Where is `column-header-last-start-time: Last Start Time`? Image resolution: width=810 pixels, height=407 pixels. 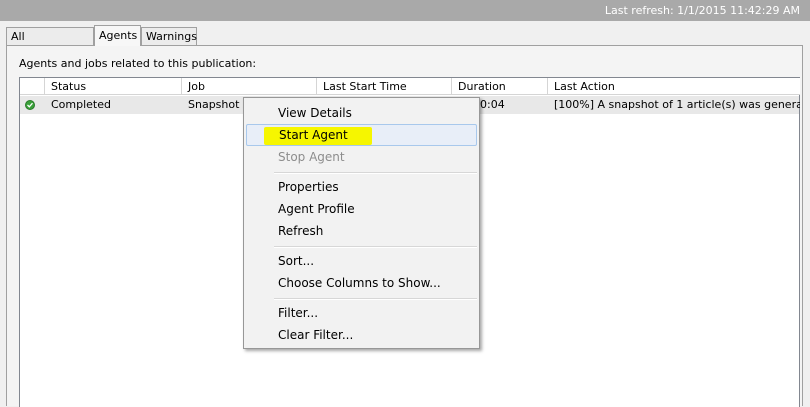
column-header-last-start-time: Last Start Time is located at coordinates (384, 86).